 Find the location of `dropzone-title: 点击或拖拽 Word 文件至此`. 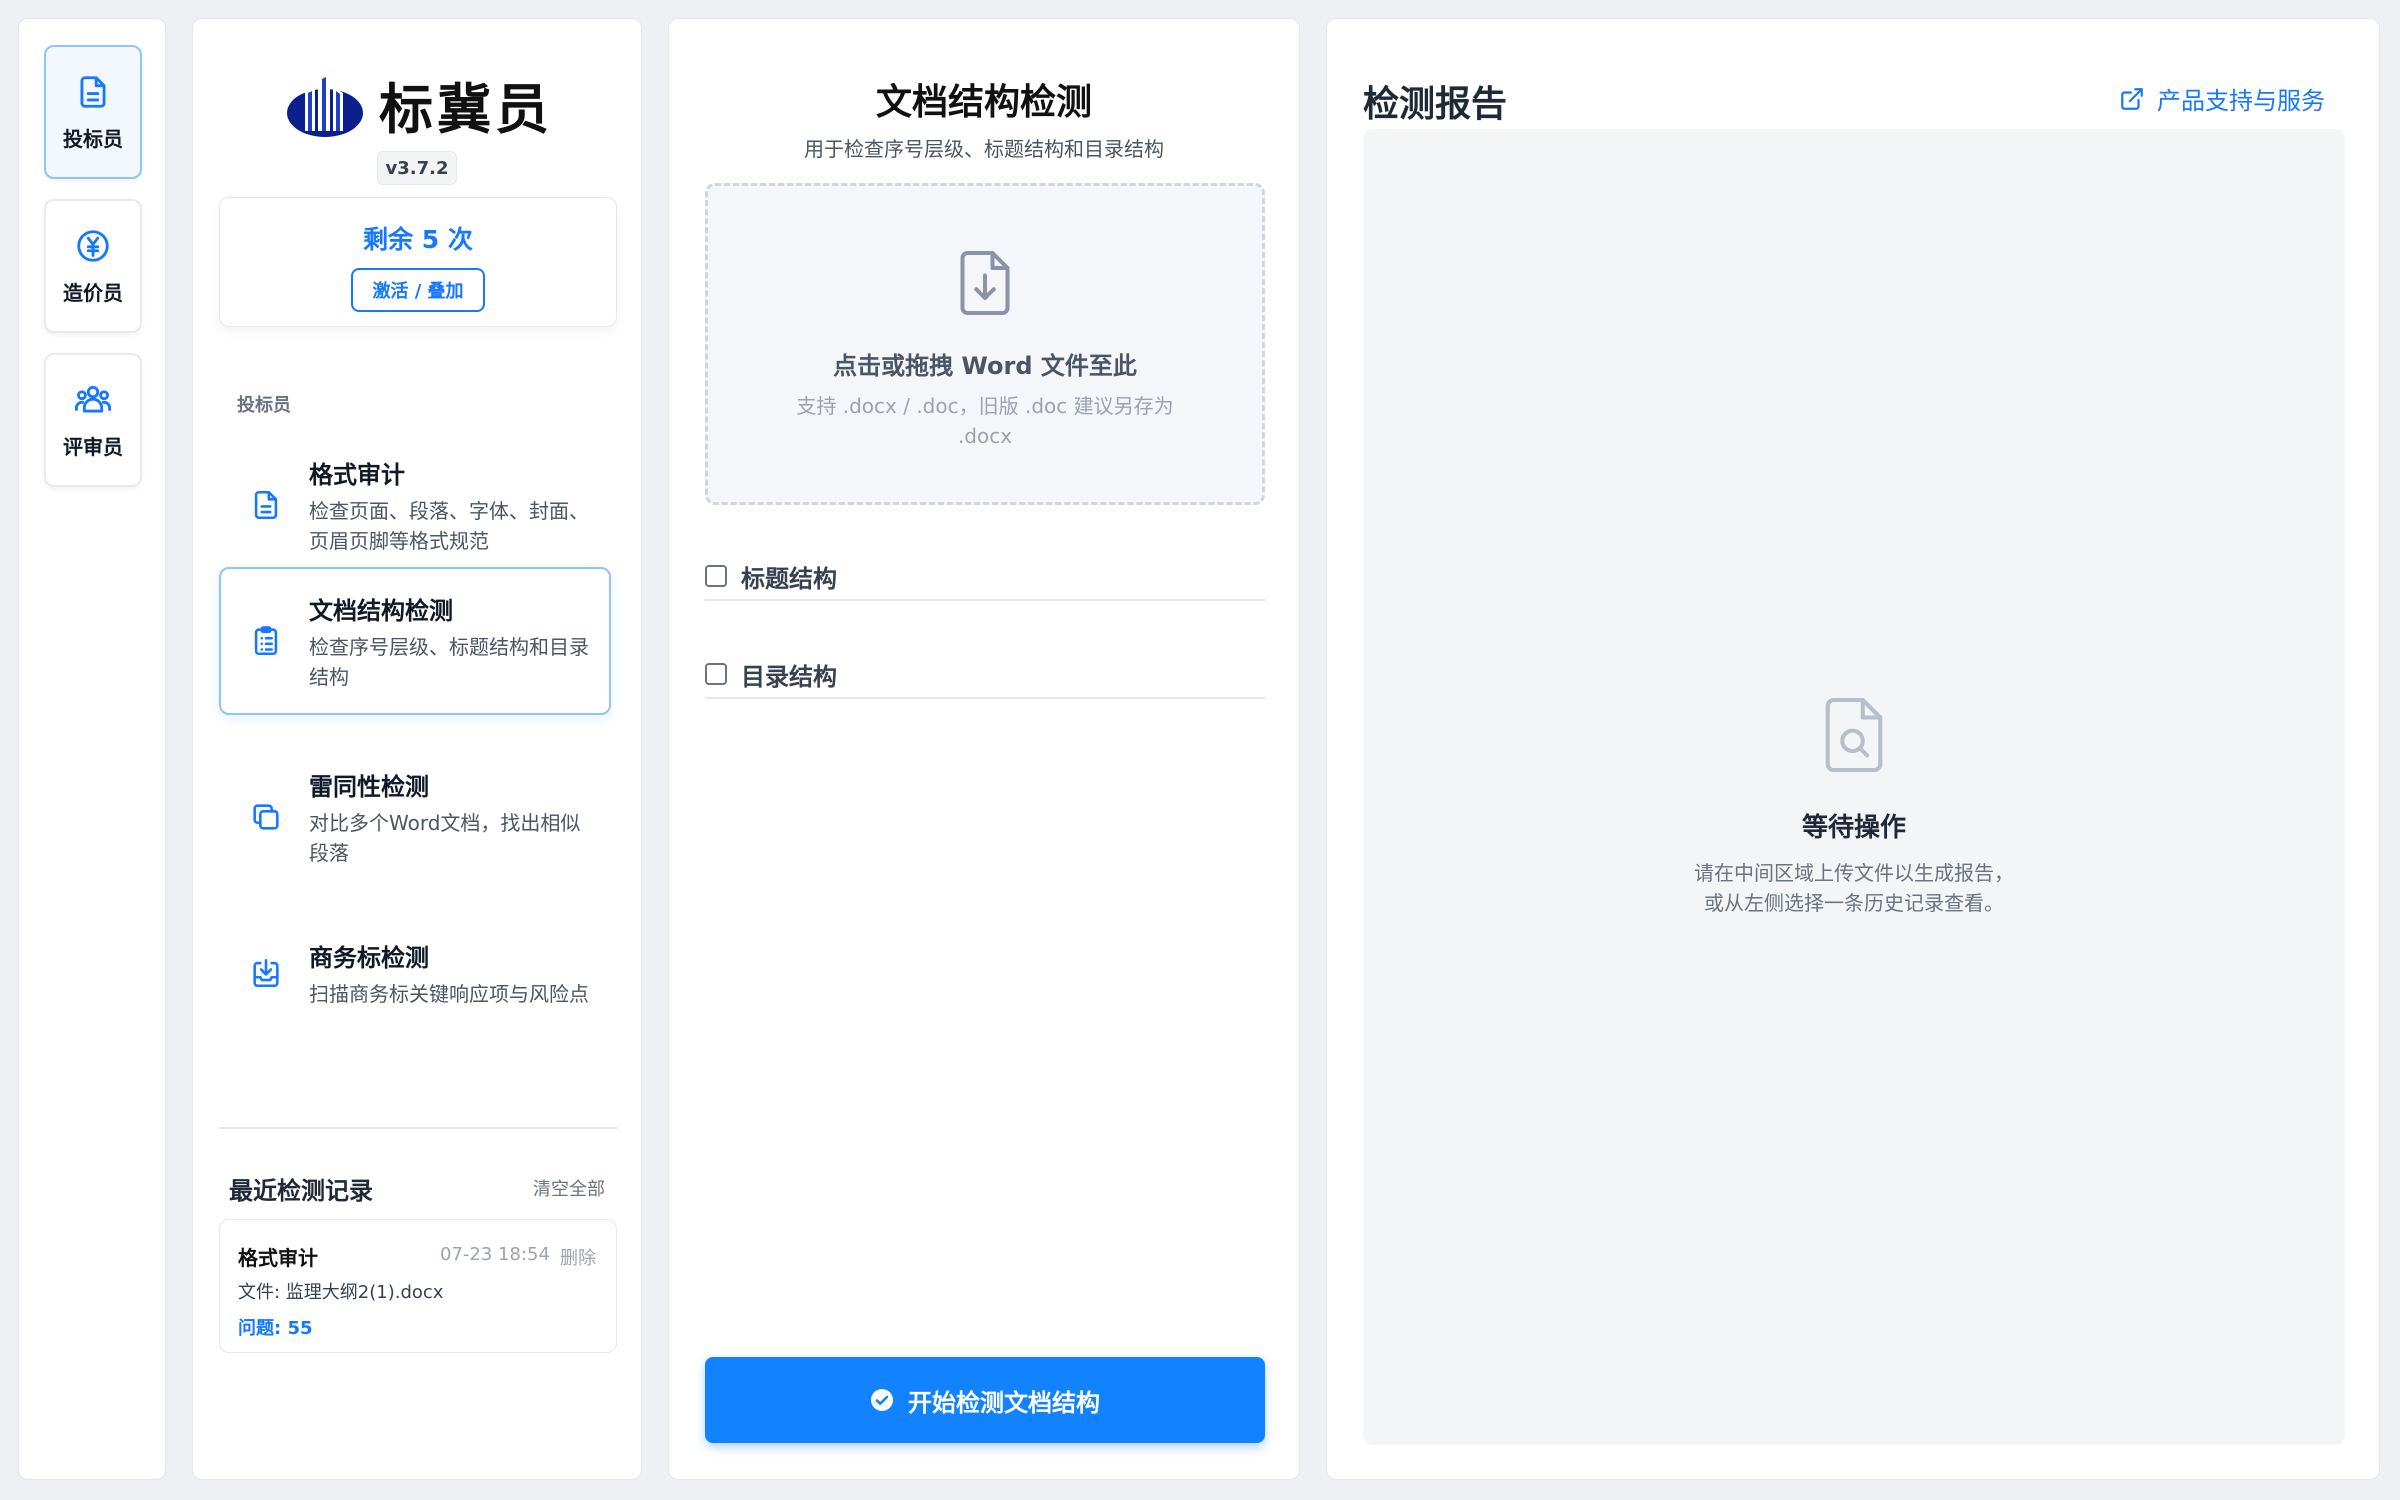

dropzone-title: 点击或拖拽 Word 文件至此 is located at coordinates (985, 366).